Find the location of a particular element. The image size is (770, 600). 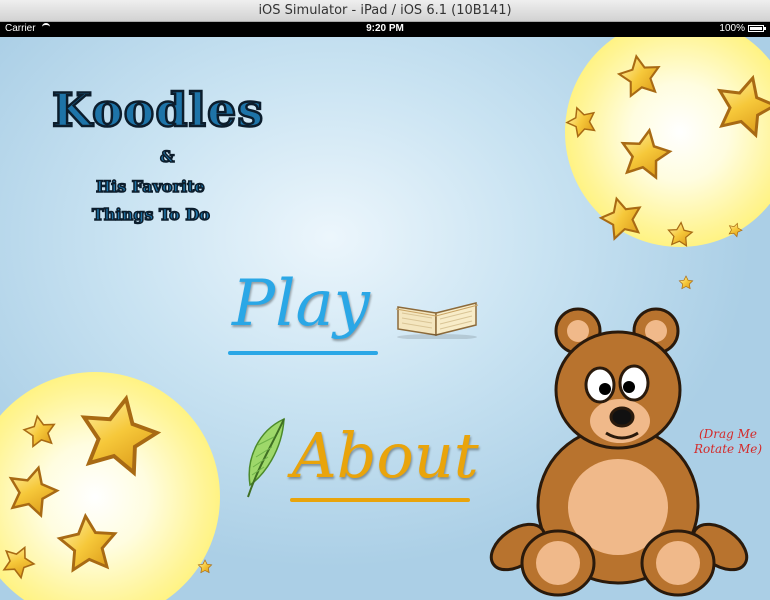

battery-indicator: 100% is located at coordinates (742, 28).